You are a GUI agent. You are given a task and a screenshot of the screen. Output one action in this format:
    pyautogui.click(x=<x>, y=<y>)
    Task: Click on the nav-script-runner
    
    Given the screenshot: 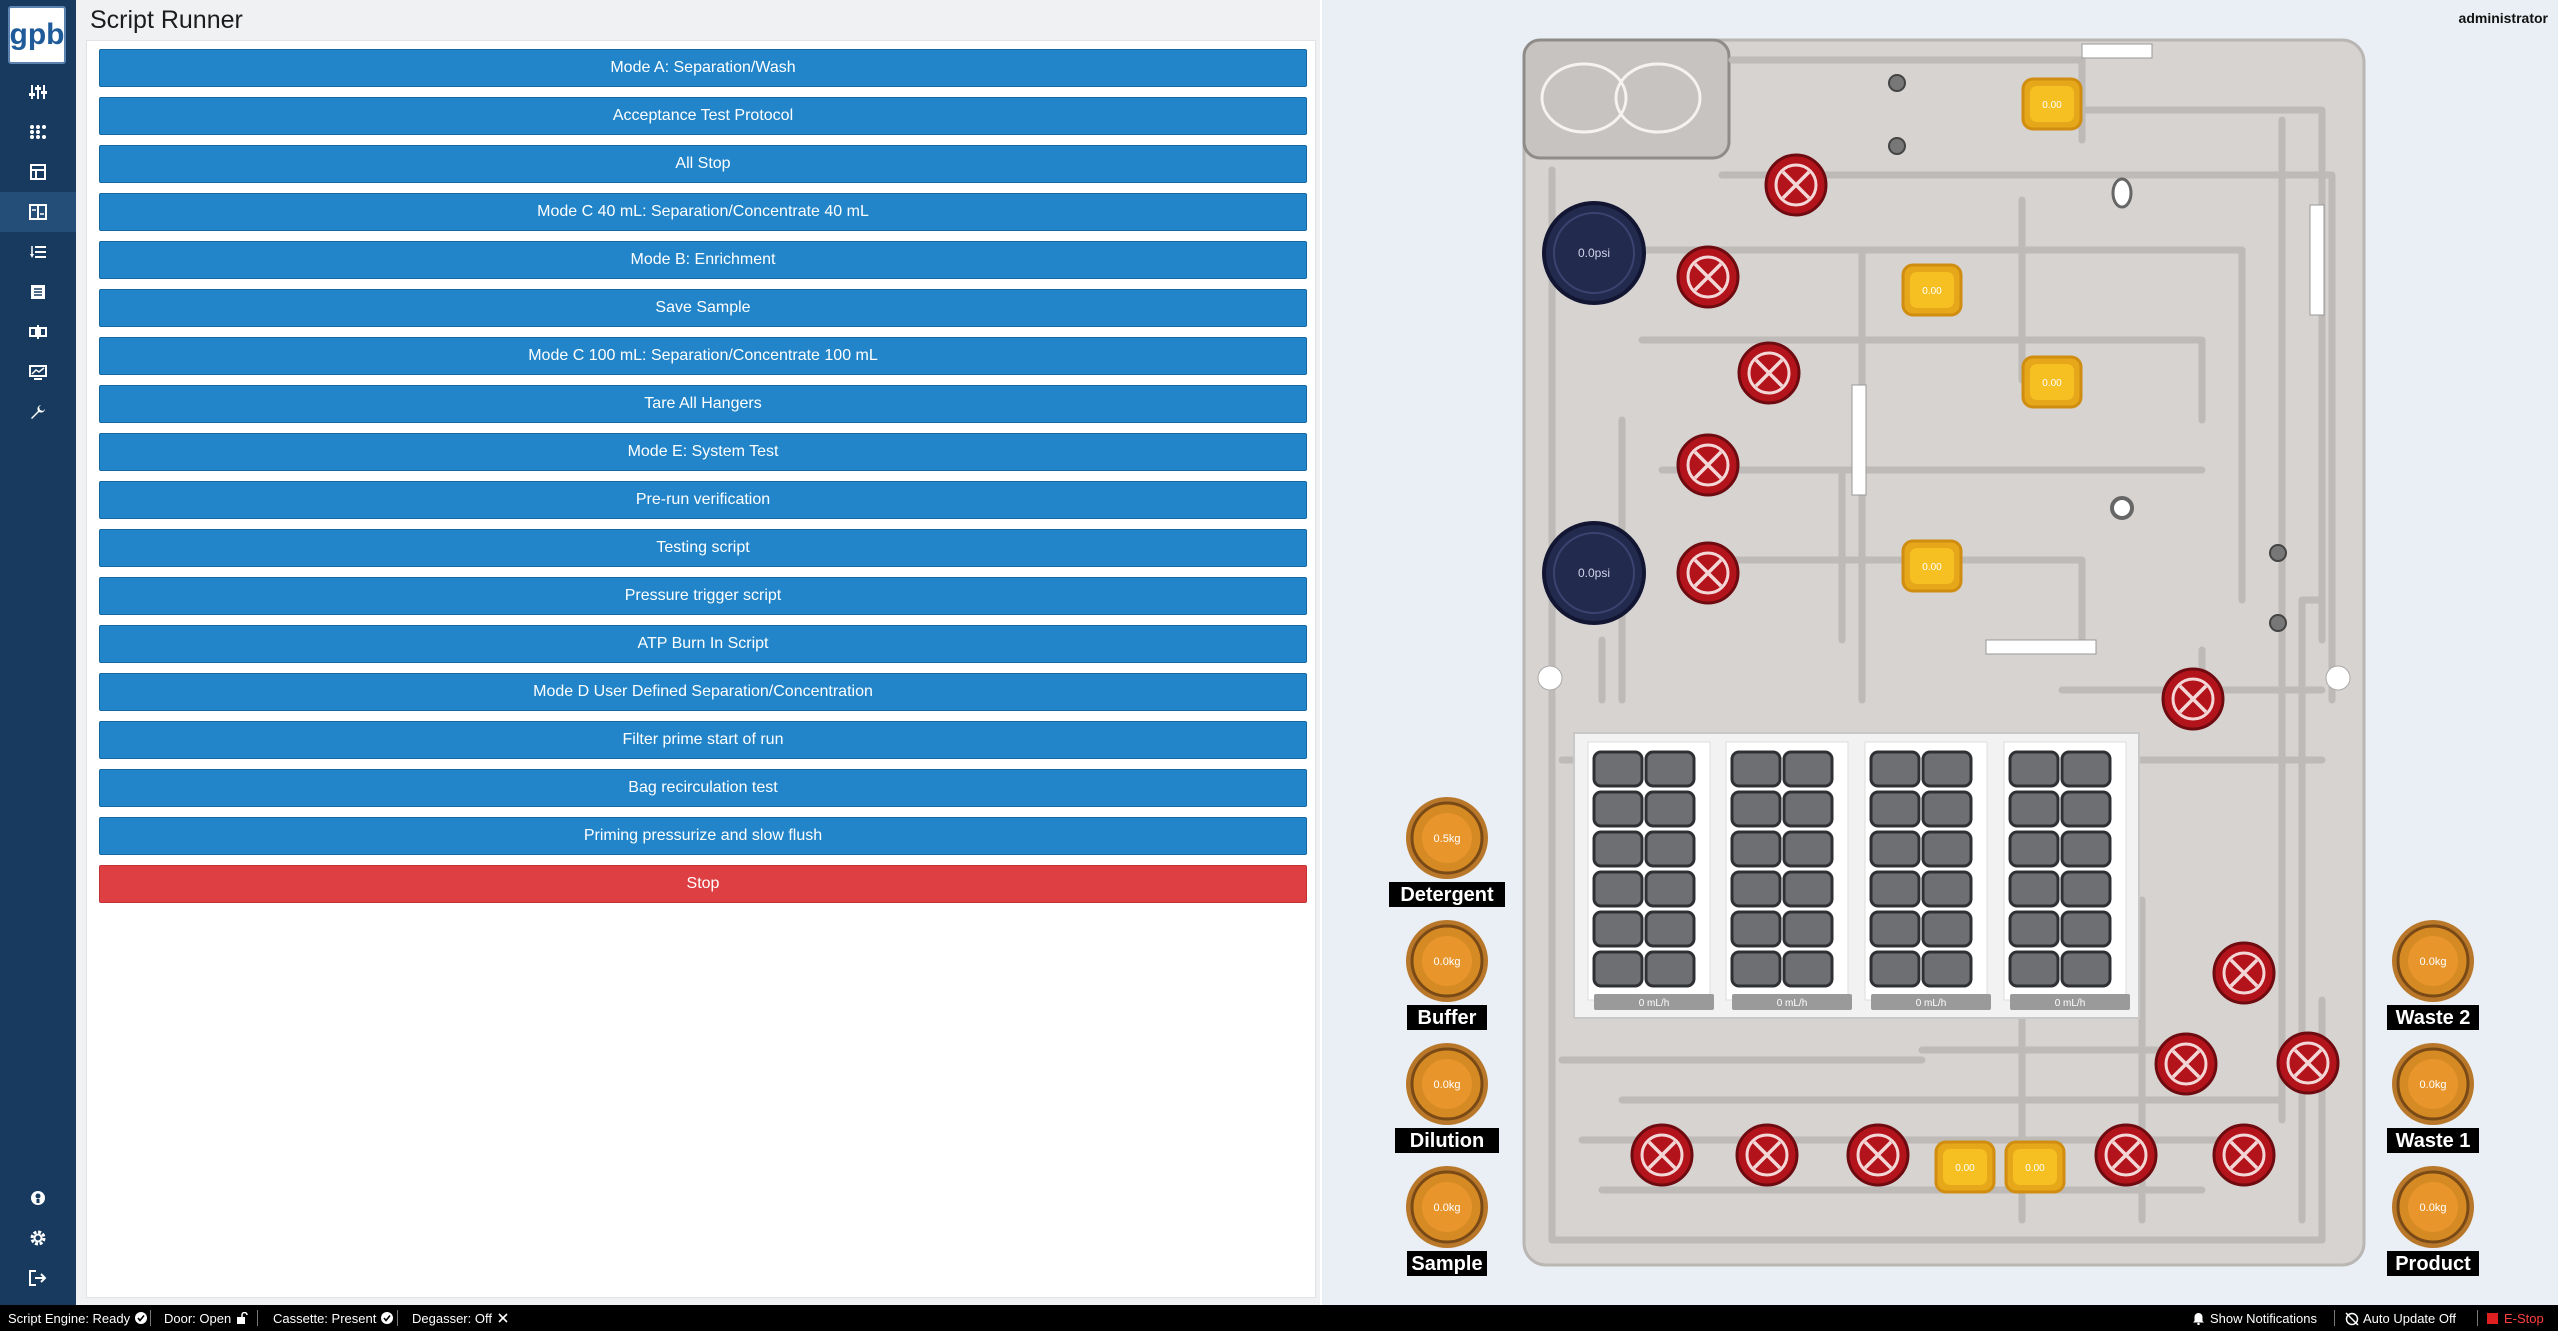 What is the action you would take?
    pyautogui.click(x=38, y=212)
    